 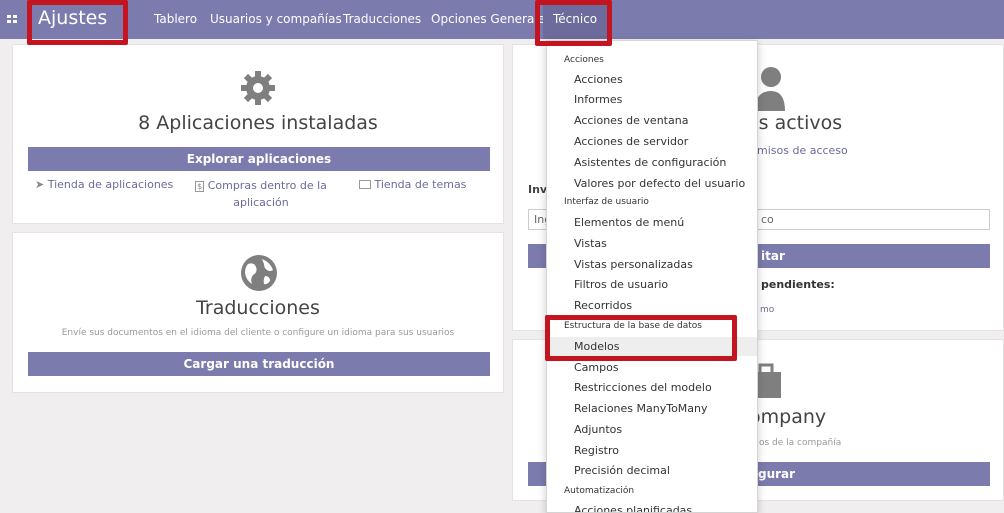 What do you see at coordinates (622, 470) in the screenshot?
I see `dd-item-precision: Precisión decimal` at bounding box center [622, 470].